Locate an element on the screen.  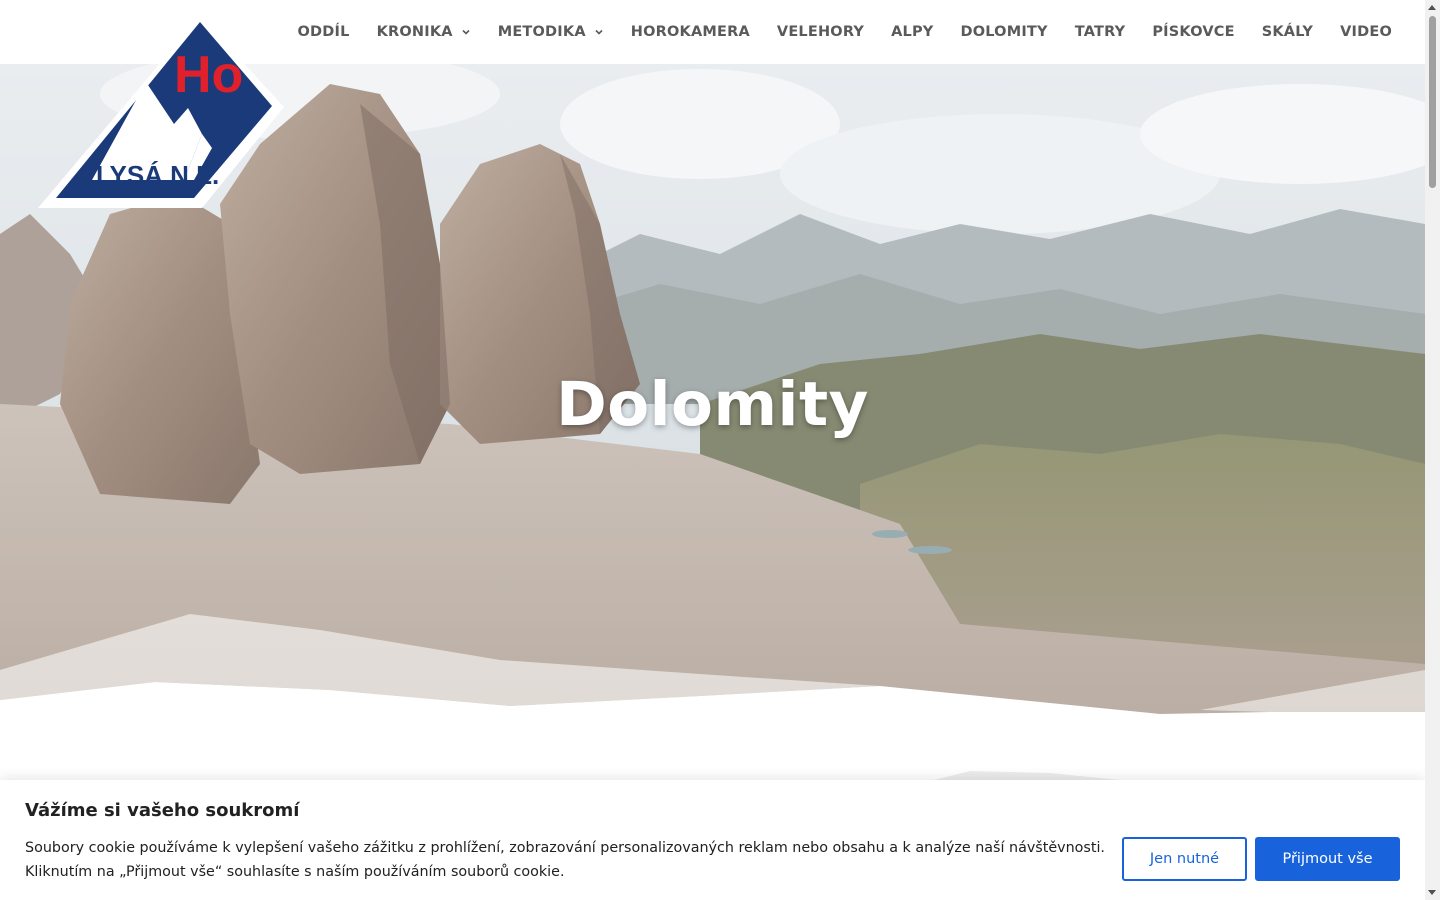
nav-item-label: VELEHORY is located at coordinates (820, 32).